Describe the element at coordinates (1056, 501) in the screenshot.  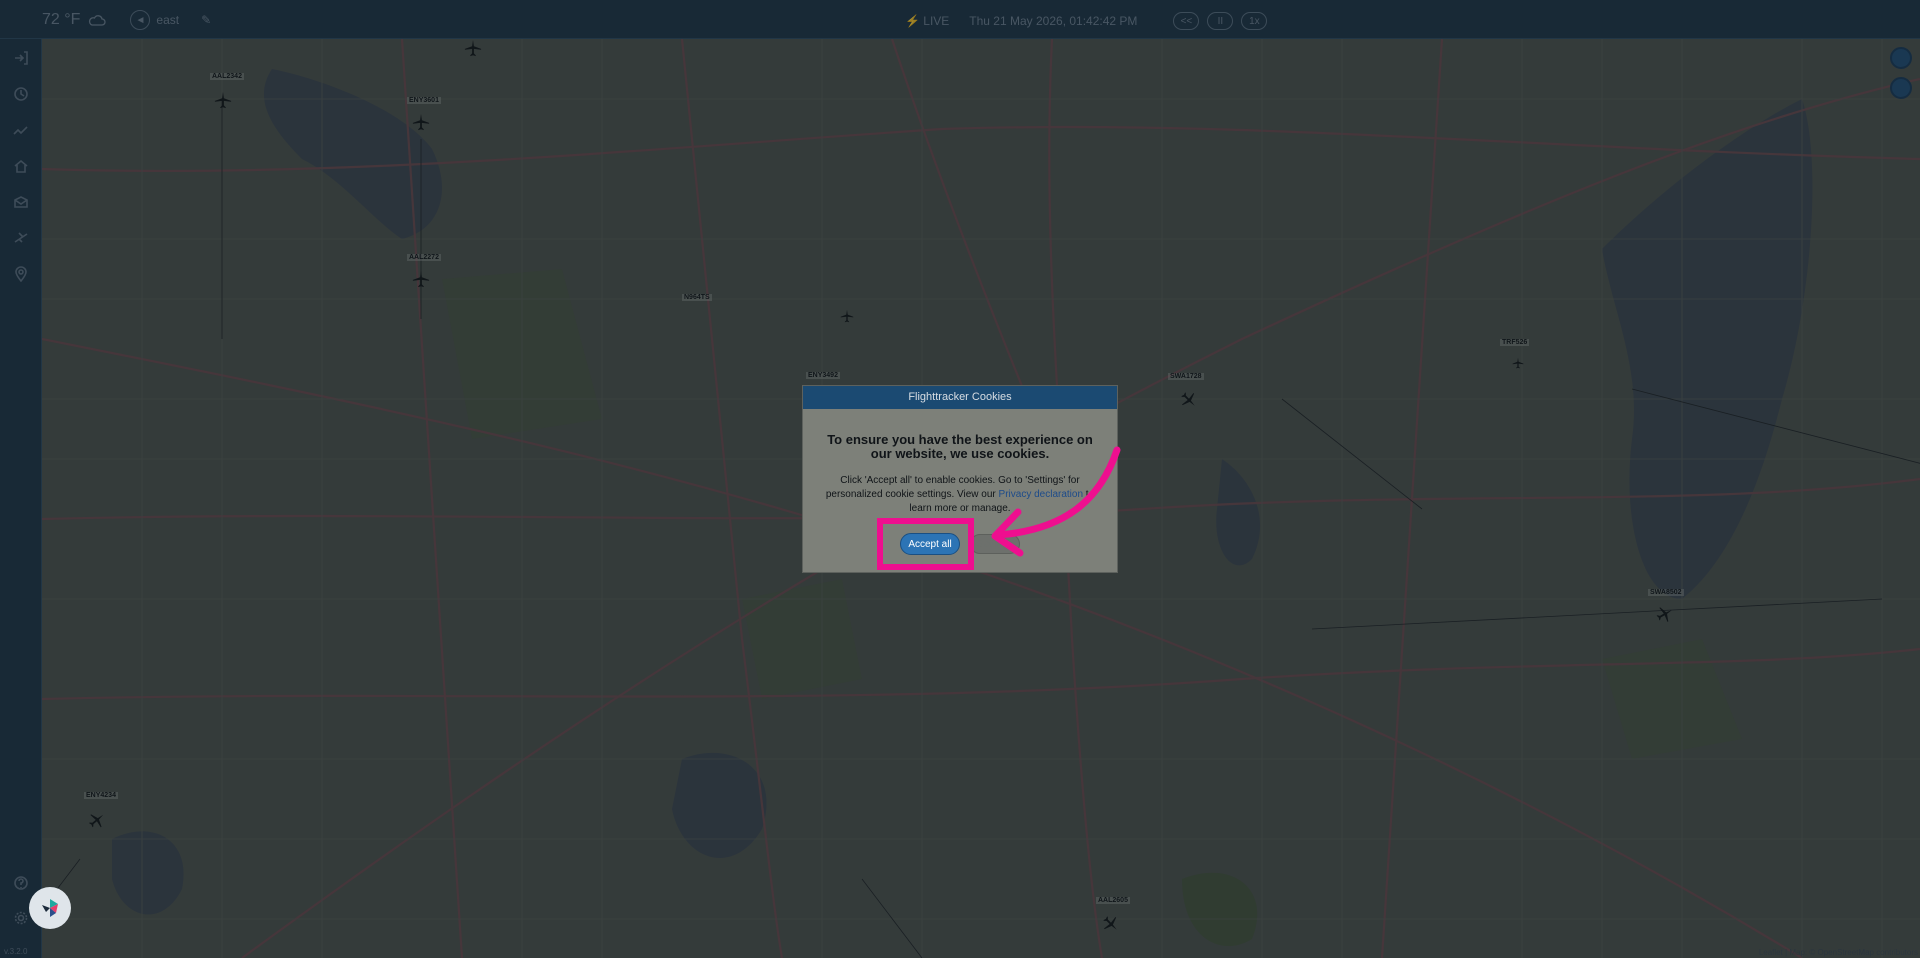
I see `pointer-arrow-icon` at that location.